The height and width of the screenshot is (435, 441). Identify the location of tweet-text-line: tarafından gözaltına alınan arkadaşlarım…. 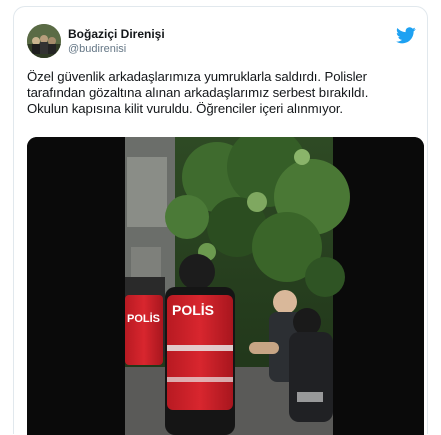
(198, 92).